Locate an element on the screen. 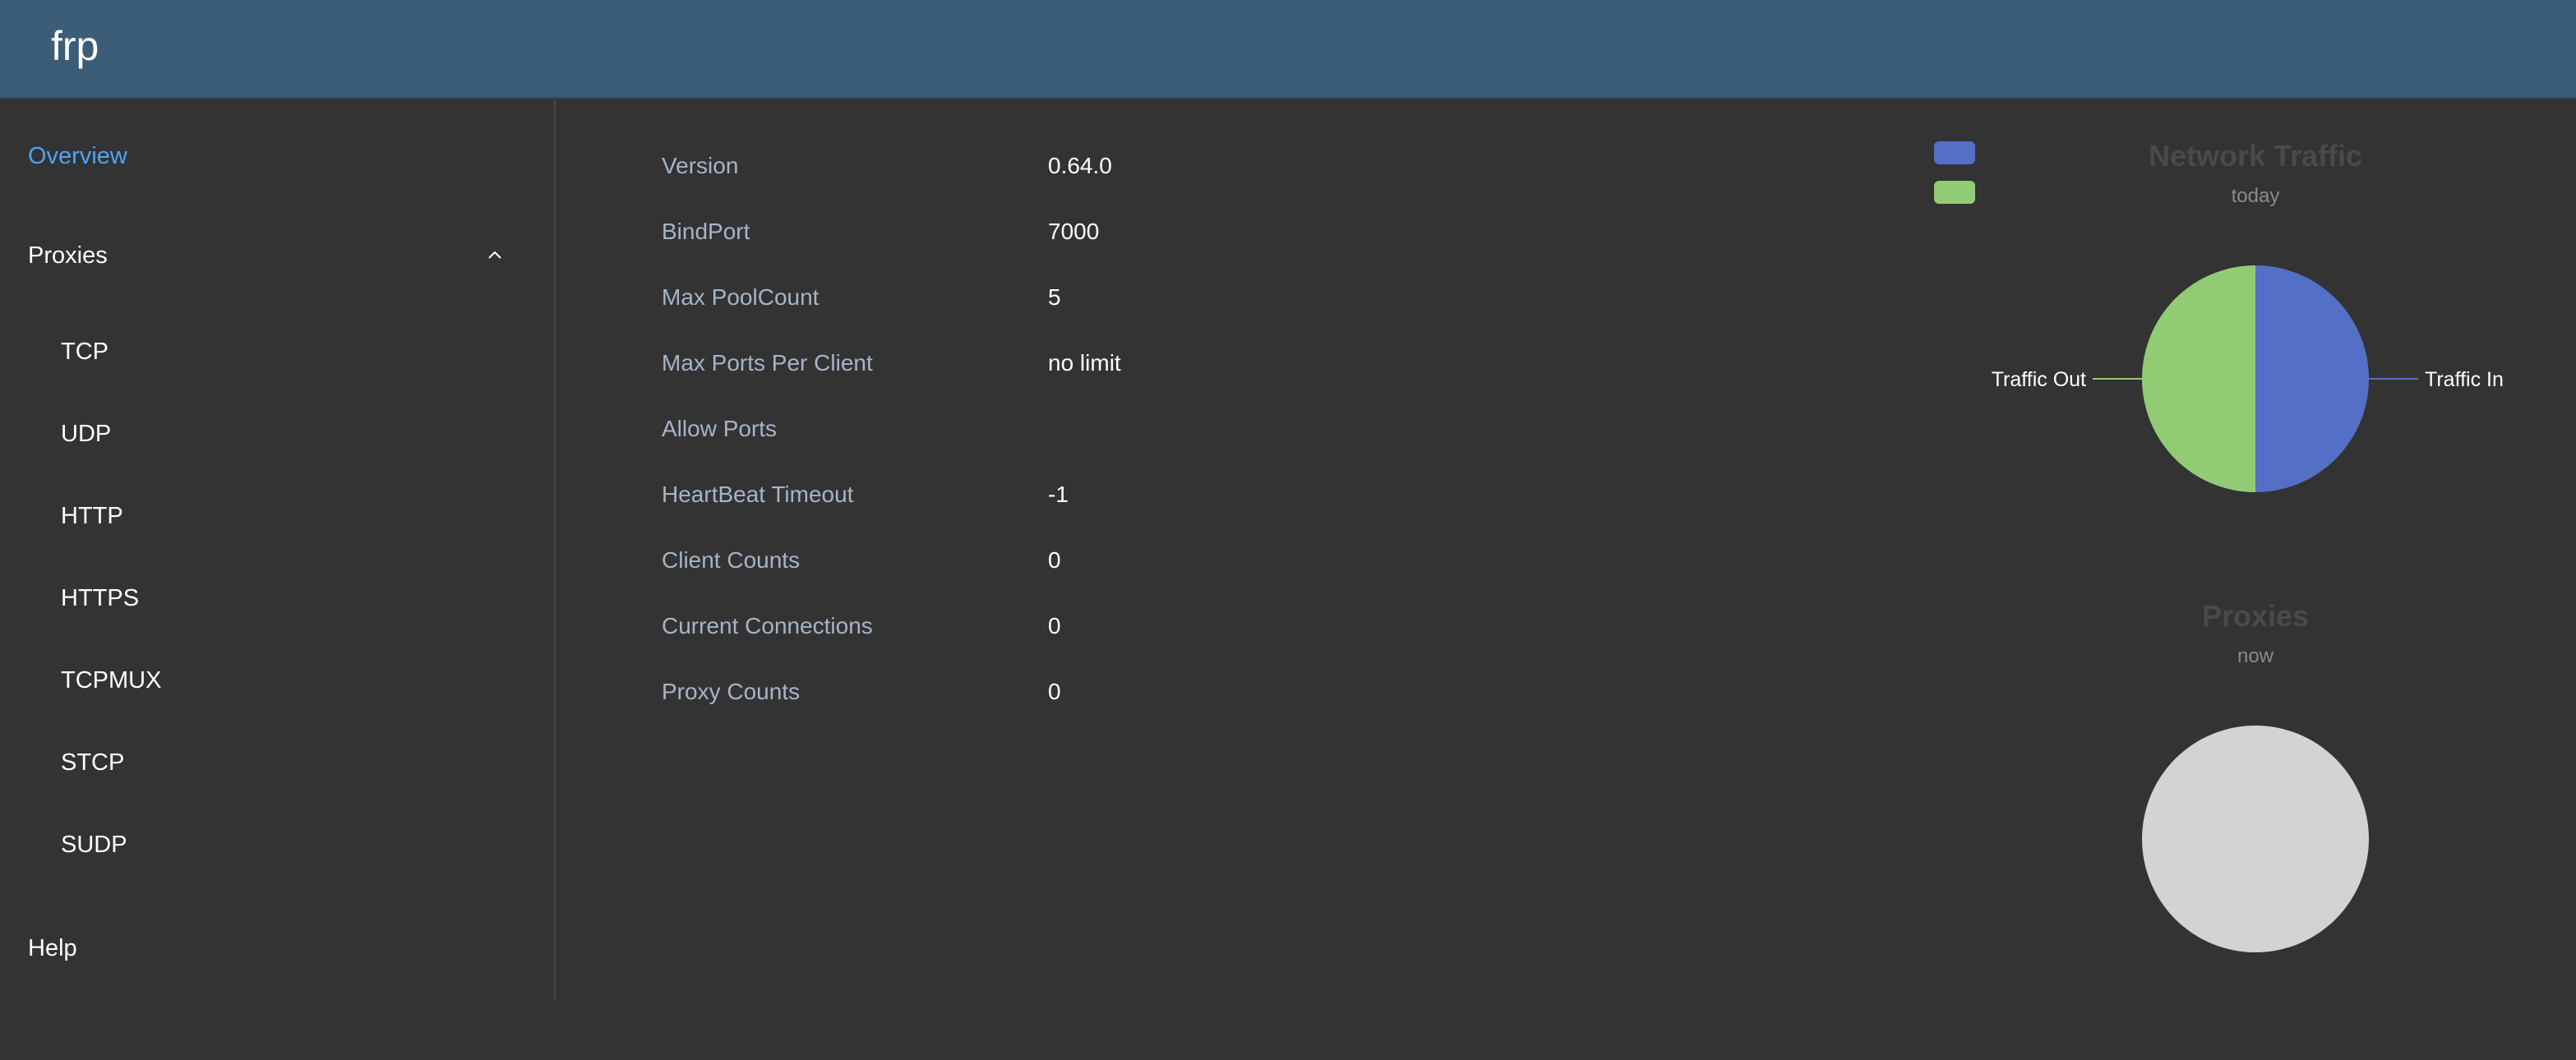 The width and height of the screenshot is (2576, 1060). info-label-proxy-counts: Proxy Counts is located at coordinates (731, 691).